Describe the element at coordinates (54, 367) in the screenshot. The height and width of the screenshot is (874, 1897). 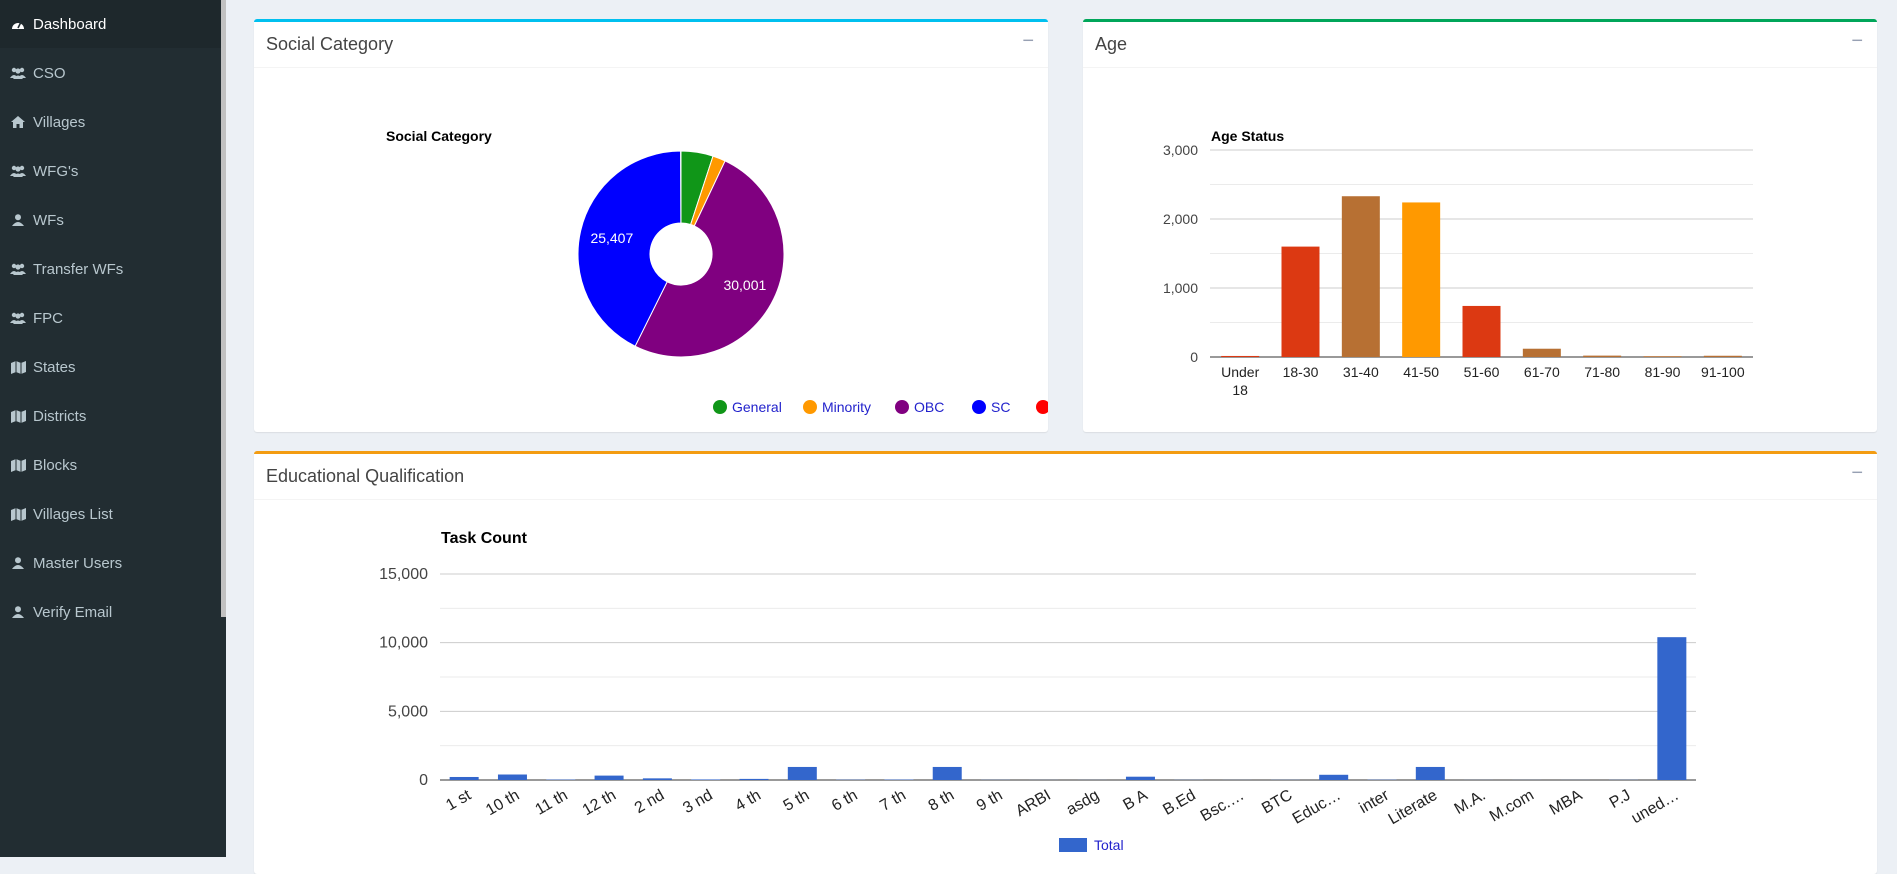
I see `sidebar-item-label: States` at that location.